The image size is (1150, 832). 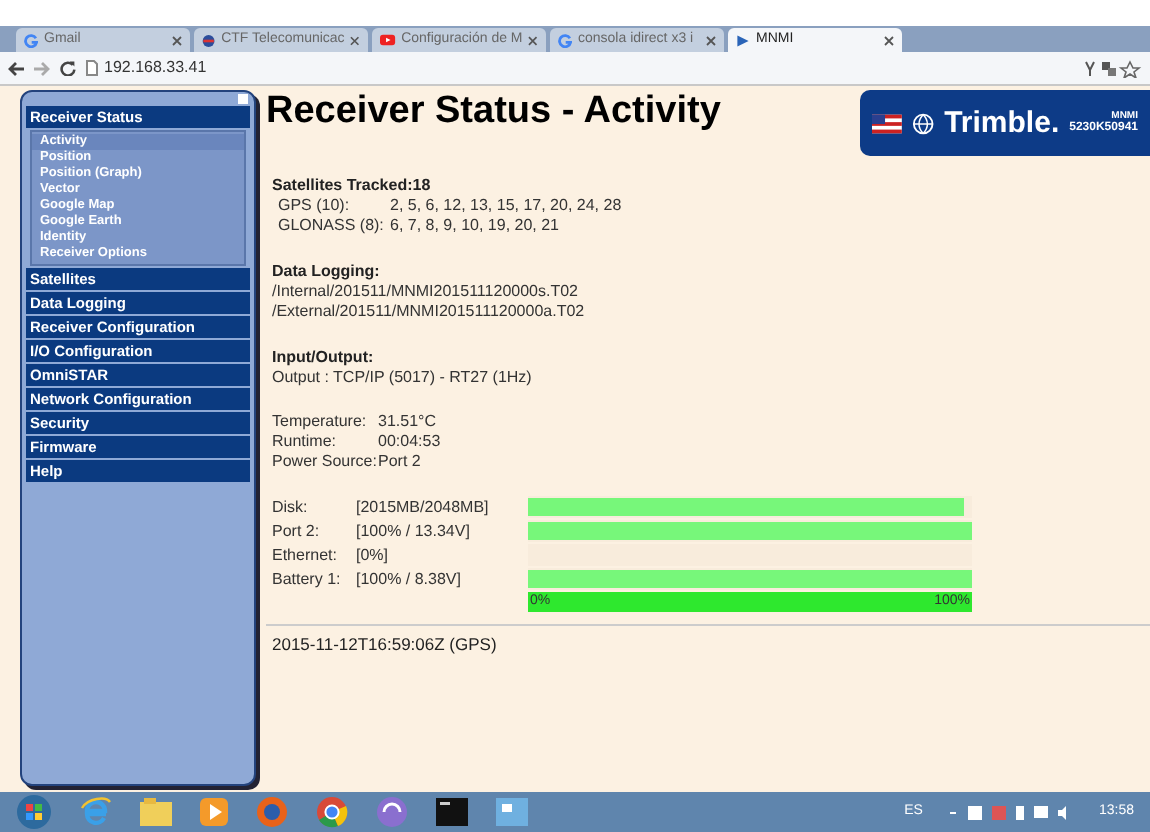 I want to click on terminal-icon, so click(x=452, y=812).